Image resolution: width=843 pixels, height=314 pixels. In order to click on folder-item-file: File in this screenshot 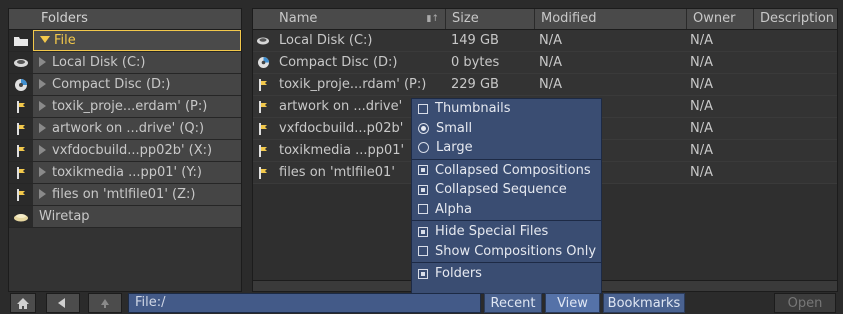, I will do `click(125, 41)`.